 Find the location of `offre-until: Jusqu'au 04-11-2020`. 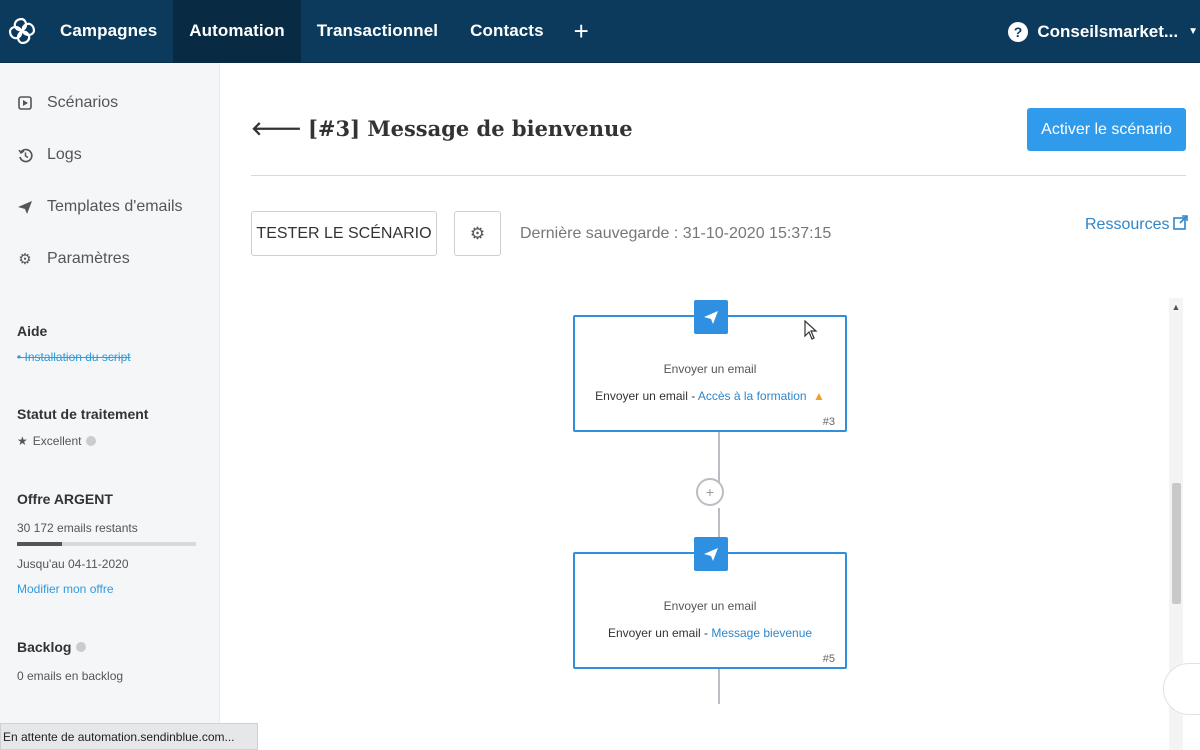

offre-until: Jusqu'au 04-11-2020 is located at coordinates (73, 564).